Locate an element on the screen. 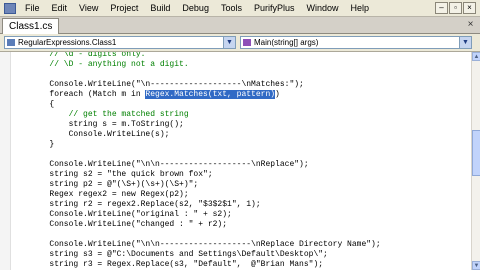 The height and width of the screenshot is (270, 480). menu-view: View is located at coordinates (88, 8).